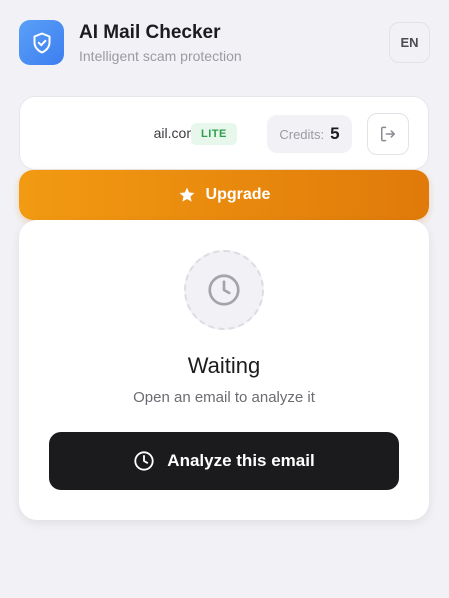 The image size is (449, 598). What do you see at coordinates (241, 460) in the screenshot?
I see `analyze-label: Analyze this email` at bounding box center [241, 460].